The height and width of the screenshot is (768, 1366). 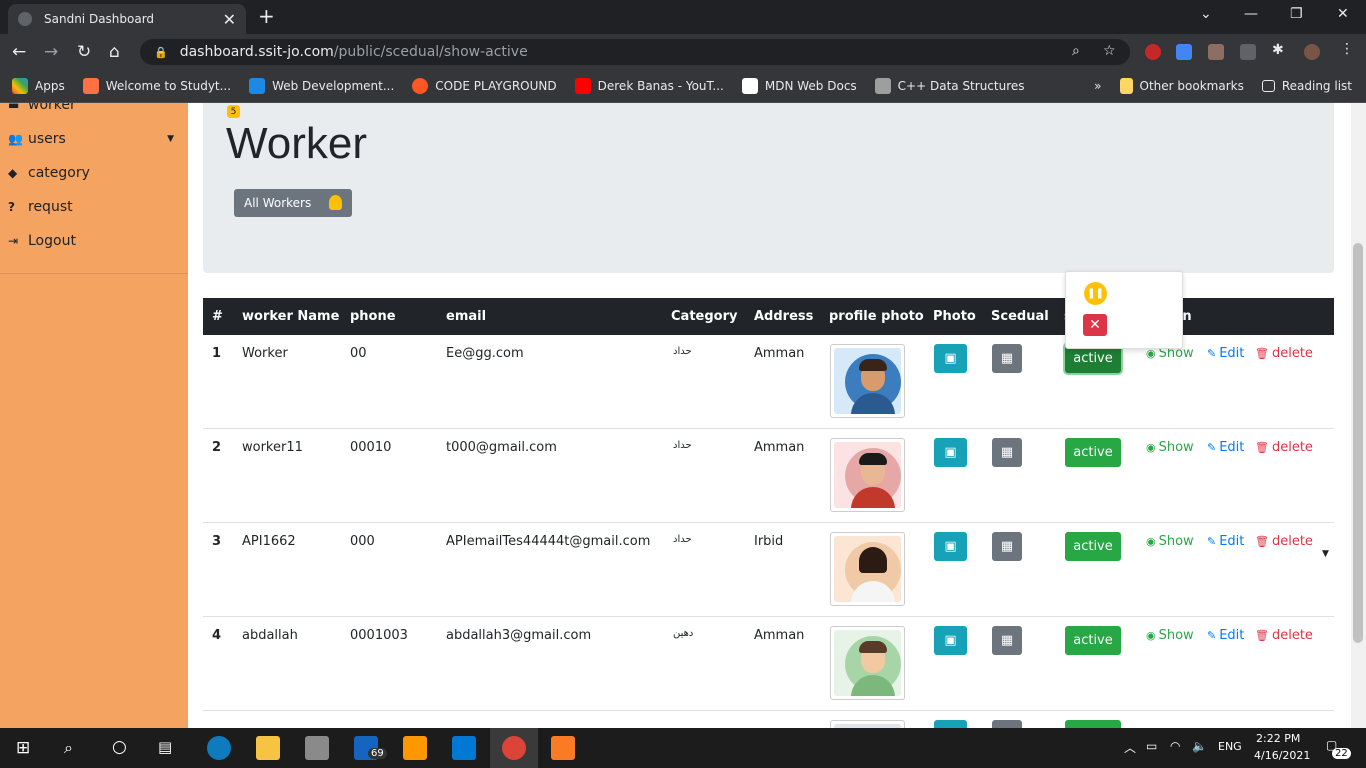 What do you see at coordinates (1093, 724) in the screenshot?
I see `status-button` at bounding box center [1093, 724].